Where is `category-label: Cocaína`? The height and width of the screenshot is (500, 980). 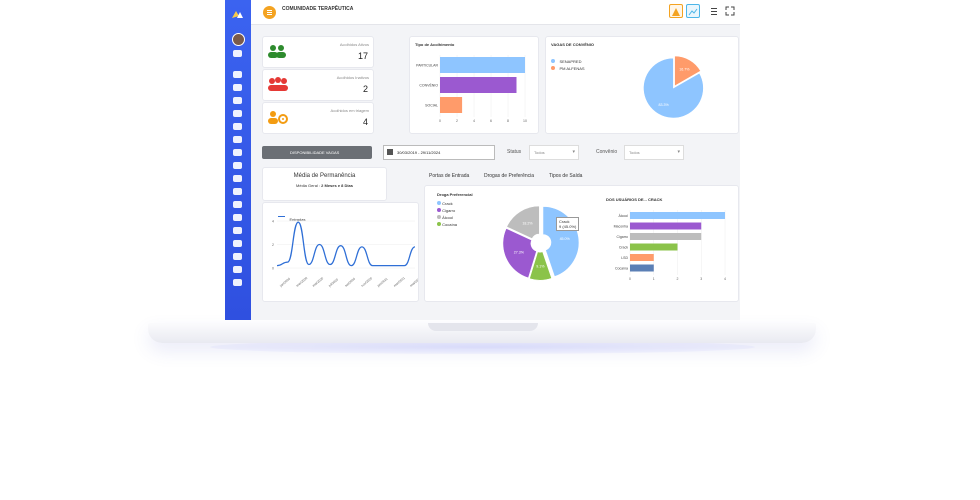 category-label: Cocaína is located at coordinates (621, 269).